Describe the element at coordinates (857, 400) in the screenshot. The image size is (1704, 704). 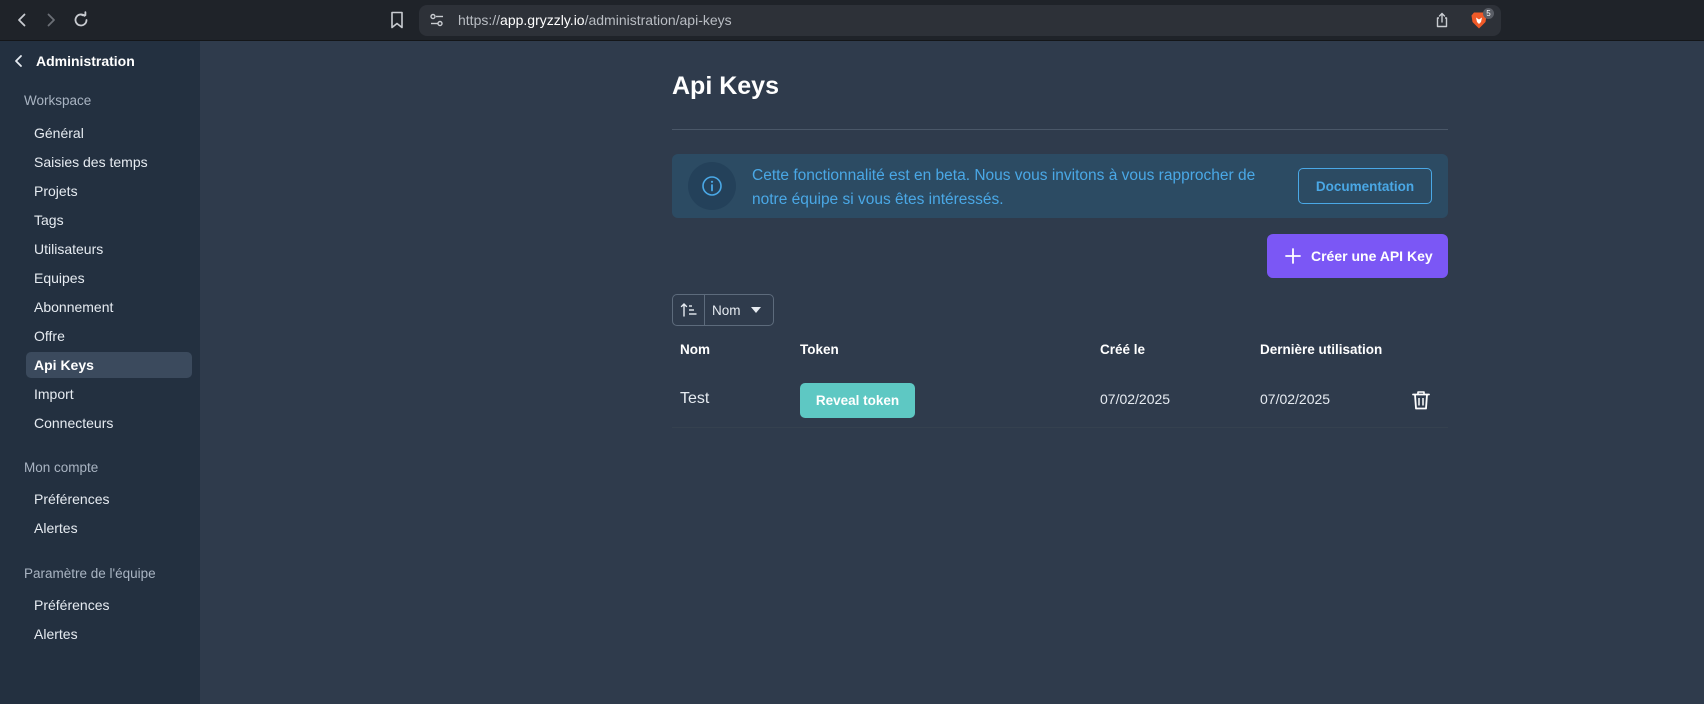
I see `reveal-token-button: Reveal token` at that location.